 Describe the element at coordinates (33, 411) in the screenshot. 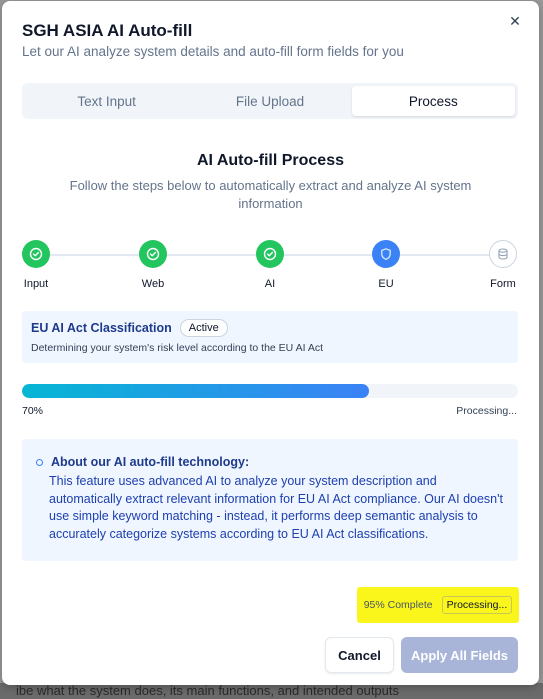

I see `progress-percent: 70%` at that location.